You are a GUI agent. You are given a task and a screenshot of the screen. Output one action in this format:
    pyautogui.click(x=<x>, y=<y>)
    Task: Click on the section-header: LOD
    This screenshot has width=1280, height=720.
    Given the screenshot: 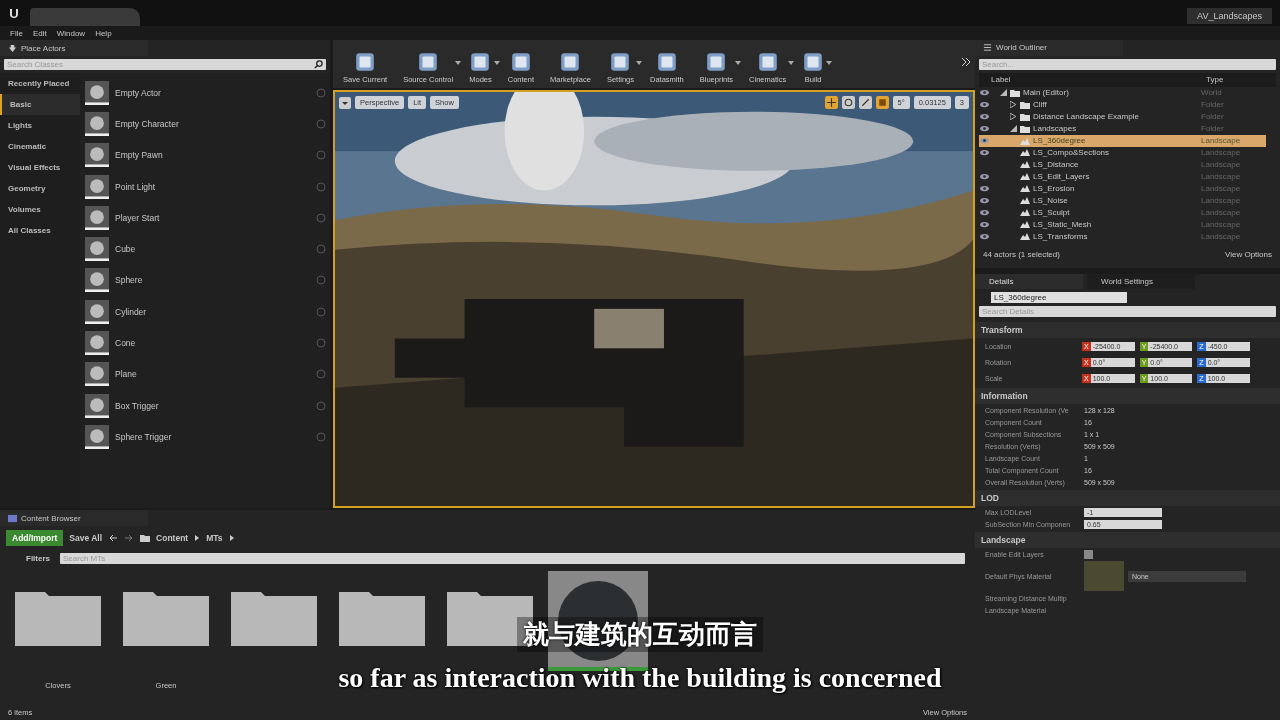 What is the action you would take?
    pyautogui.click(x=1127, y=498)
    